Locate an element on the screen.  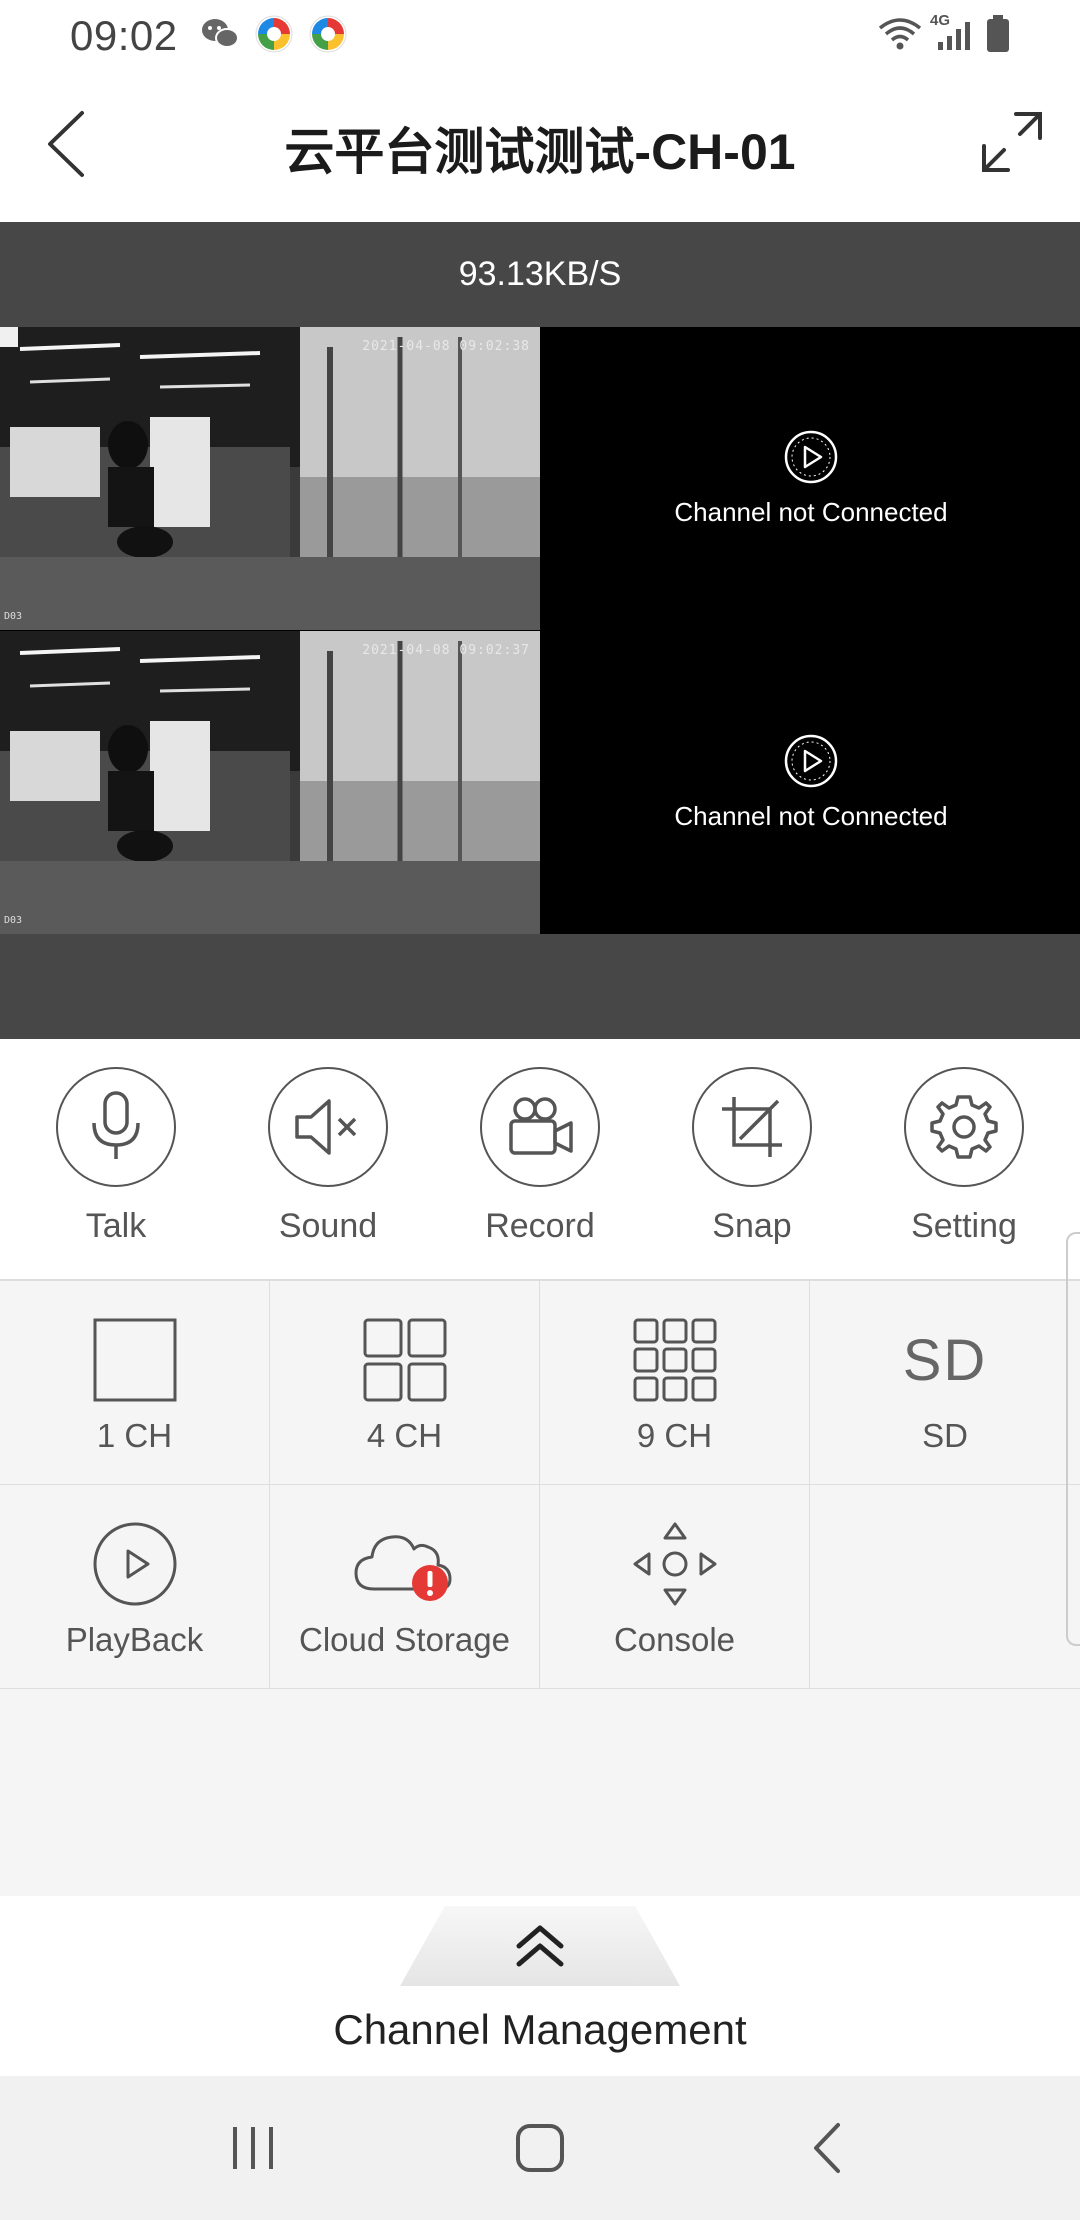
grid-9-icon is located at coordinates (674, 1360).